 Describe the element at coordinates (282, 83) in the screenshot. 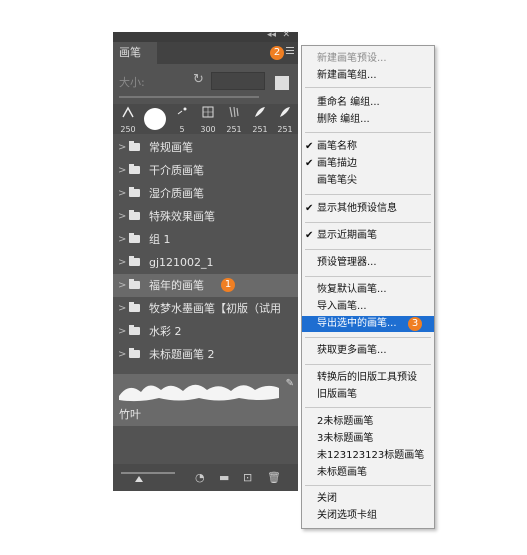

I see `brush-settings-icon` at that location.